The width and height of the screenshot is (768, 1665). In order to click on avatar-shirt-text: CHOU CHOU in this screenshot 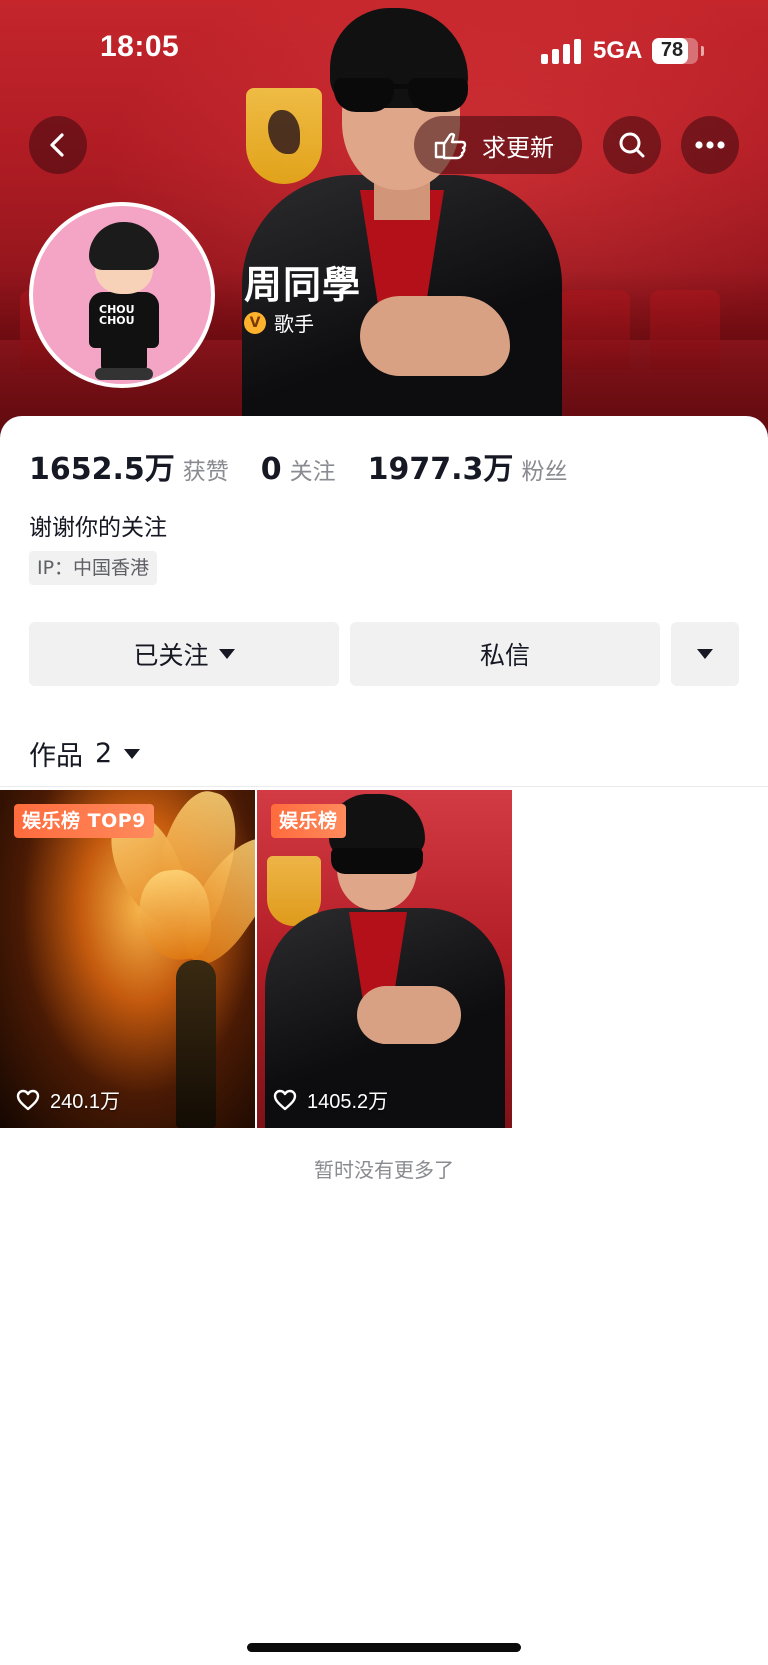, I will do `click(117, 315)`.